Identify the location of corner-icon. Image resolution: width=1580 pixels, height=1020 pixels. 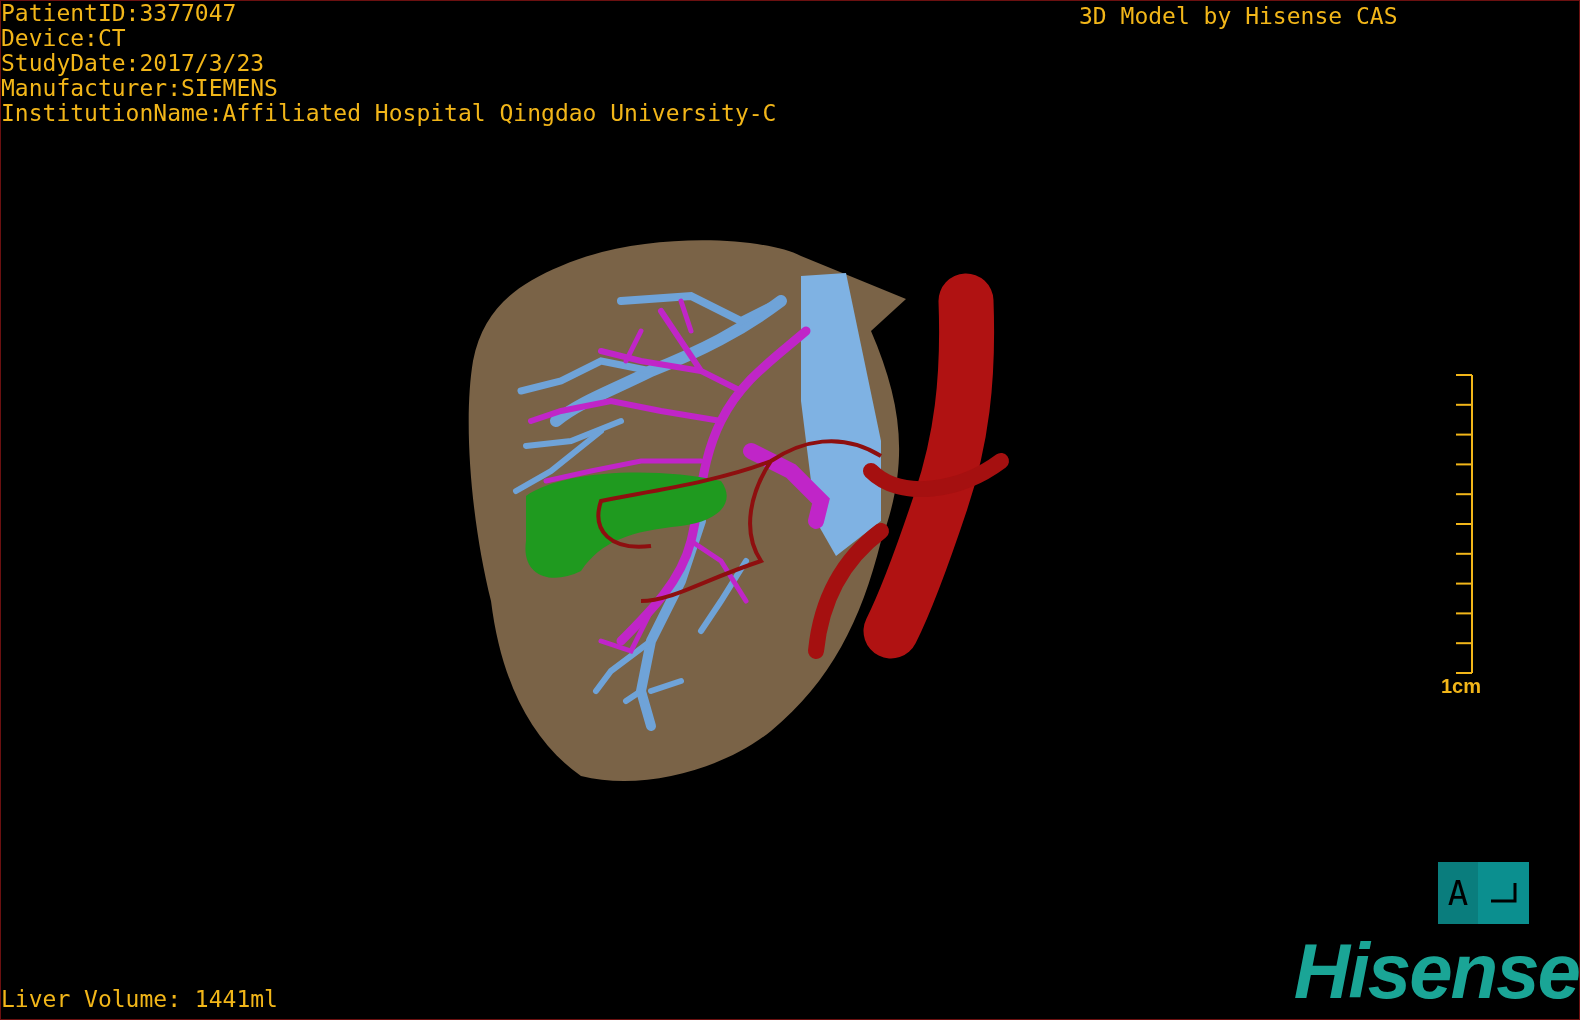
(1503, 893).